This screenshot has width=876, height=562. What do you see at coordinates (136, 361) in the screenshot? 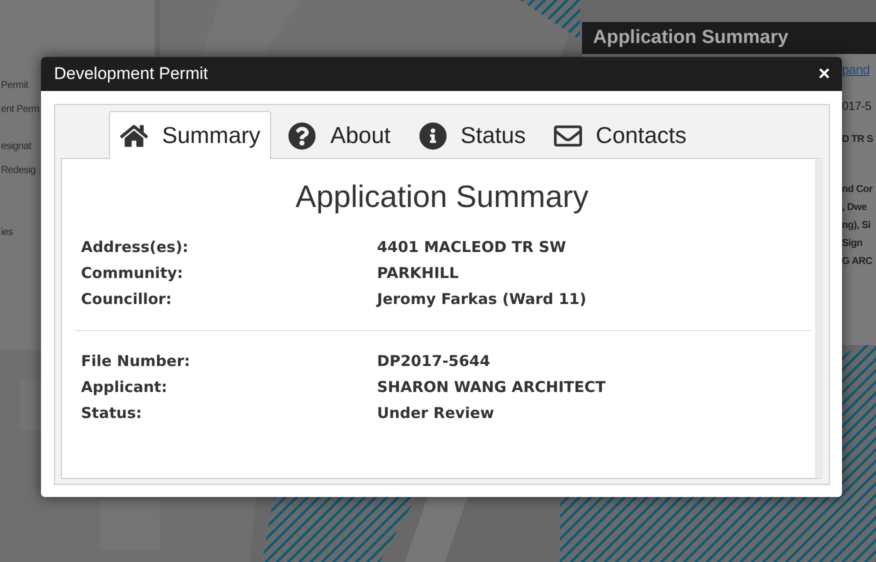
I see `field-label: File Number:` at bounding box center [136, 361].